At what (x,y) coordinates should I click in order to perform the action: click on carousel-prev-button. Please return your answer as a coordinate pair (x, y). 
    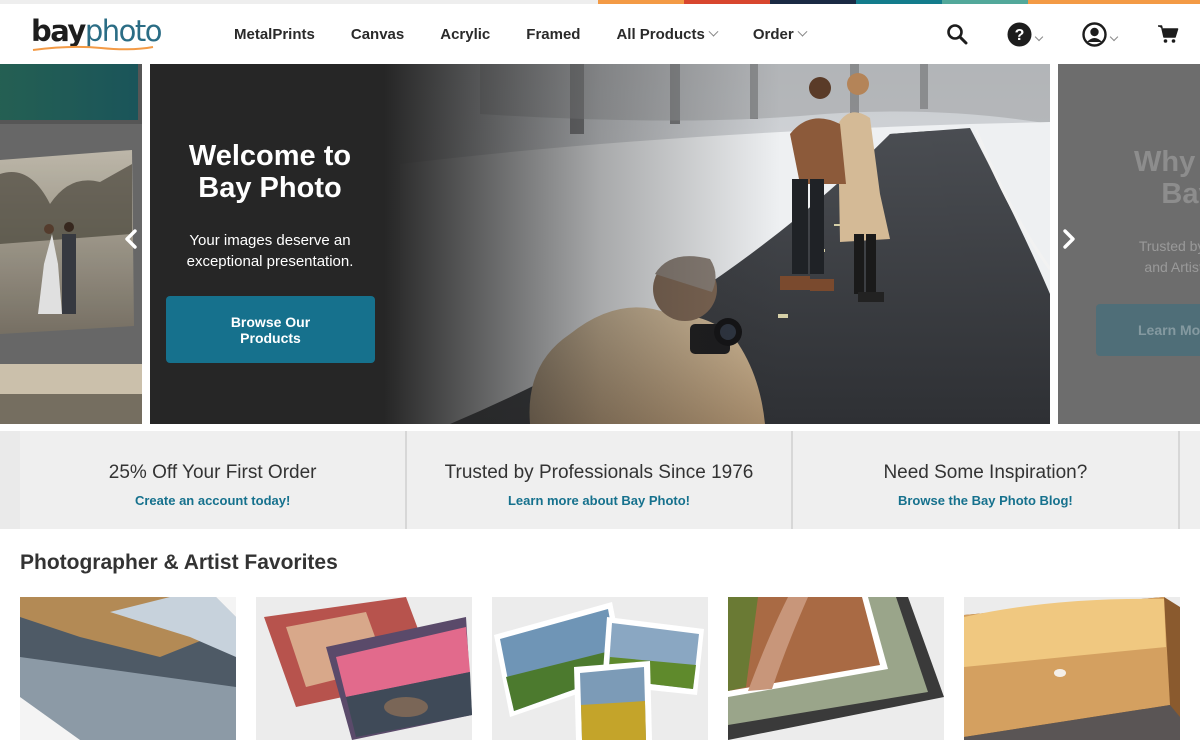
    Looking at the image, I should click on (131, 239).